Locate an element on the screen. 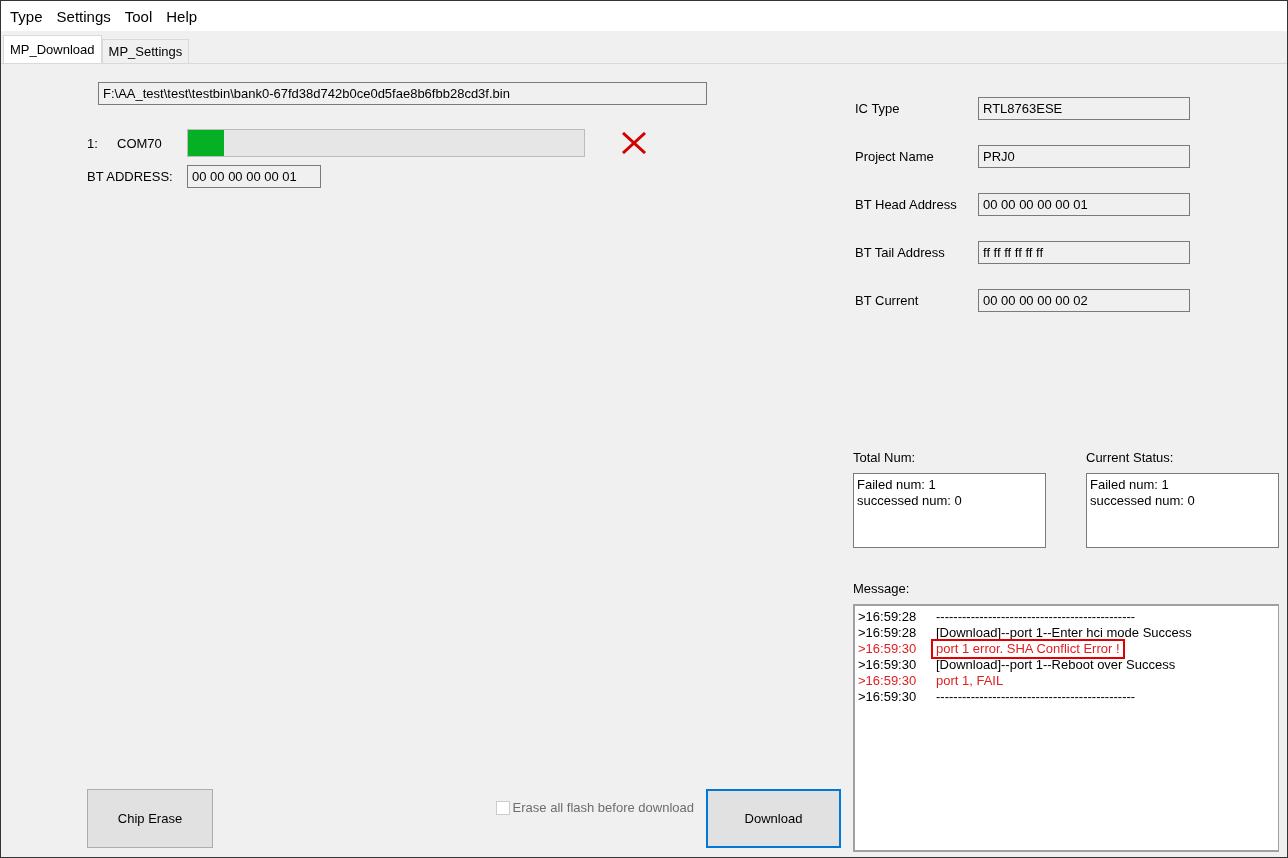 Image resolution: width=1288 pixels, height=858 pixels. tab: MP_Settings is located at coordinates (145, 51).